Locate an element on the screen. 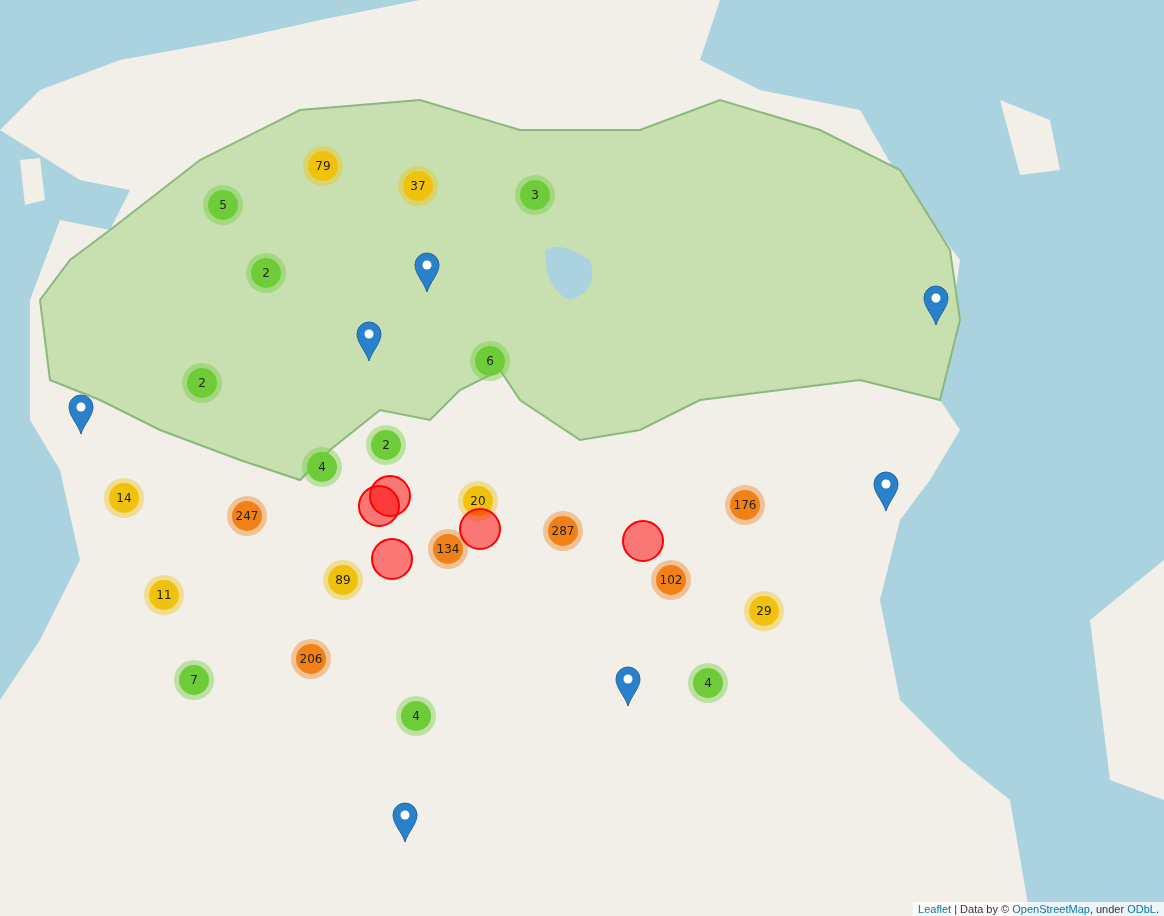 This screenshot has height=916, width=1164. attribution-link: OpenStreetMap is located at coordinates (1051, 909).